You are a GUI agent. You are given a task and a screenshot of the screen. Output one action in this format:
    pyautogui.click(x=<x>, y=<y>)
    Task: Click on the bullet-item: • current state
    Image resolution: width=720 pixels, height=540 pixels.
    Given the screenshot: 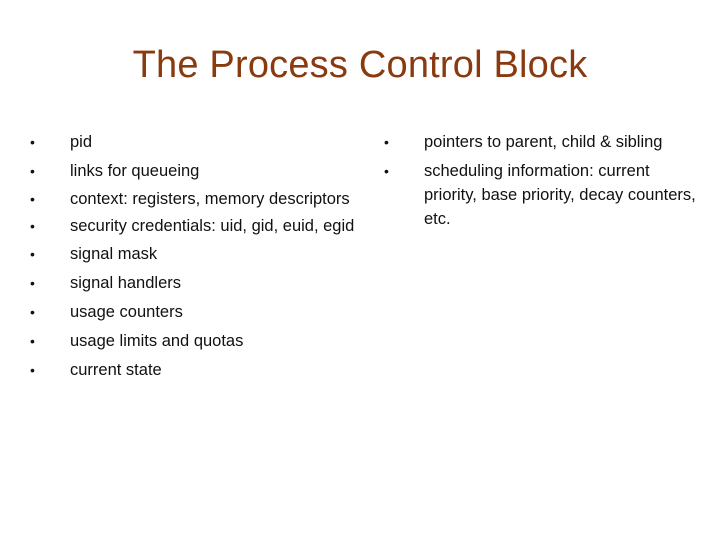 What is the action you would take?
    pyautogui.click(x=195, y=370)
    